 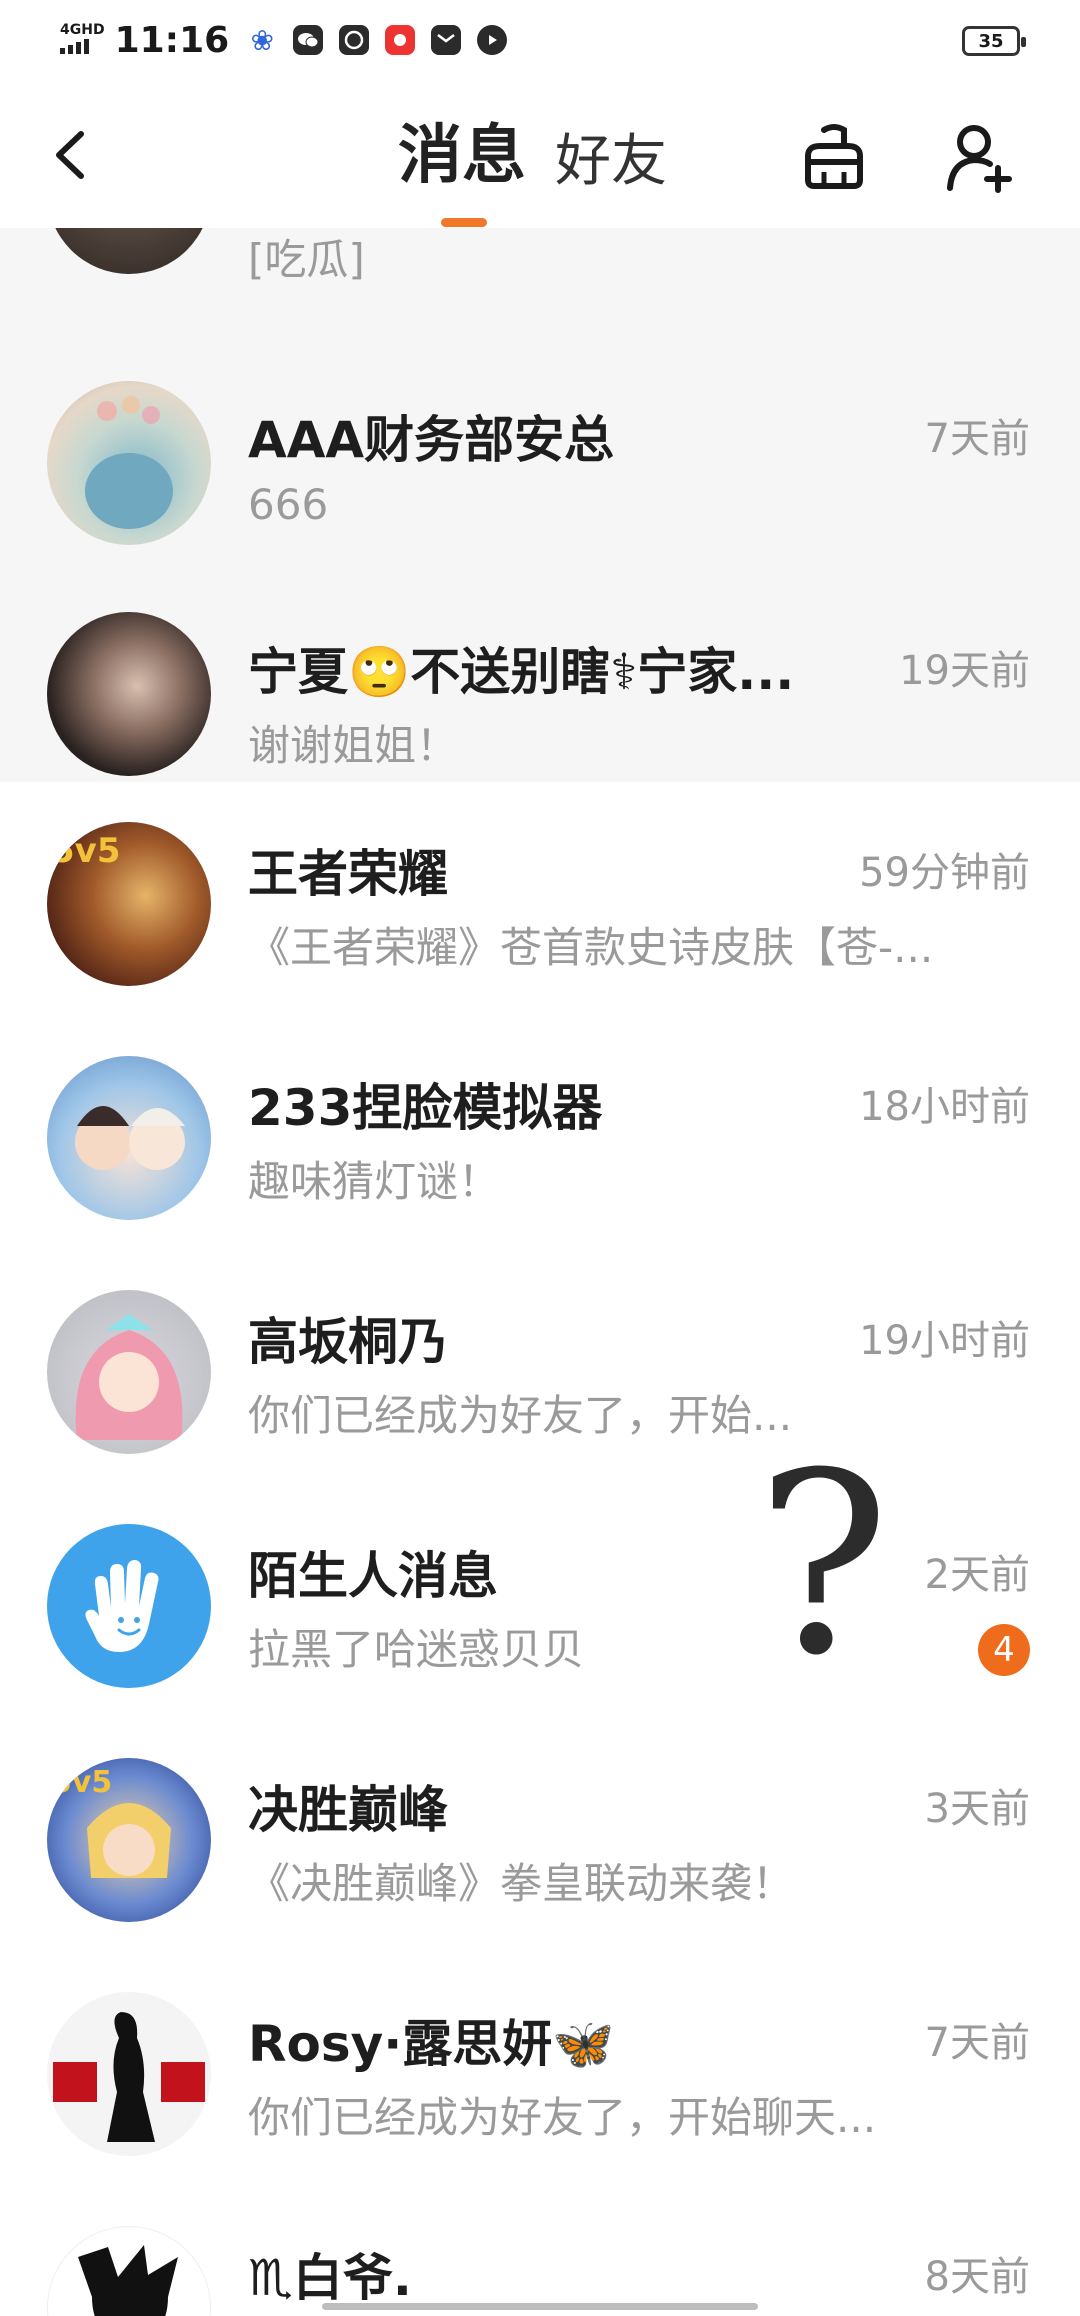 I want to click on header: 消息 好友, so click(x=540, y=154).